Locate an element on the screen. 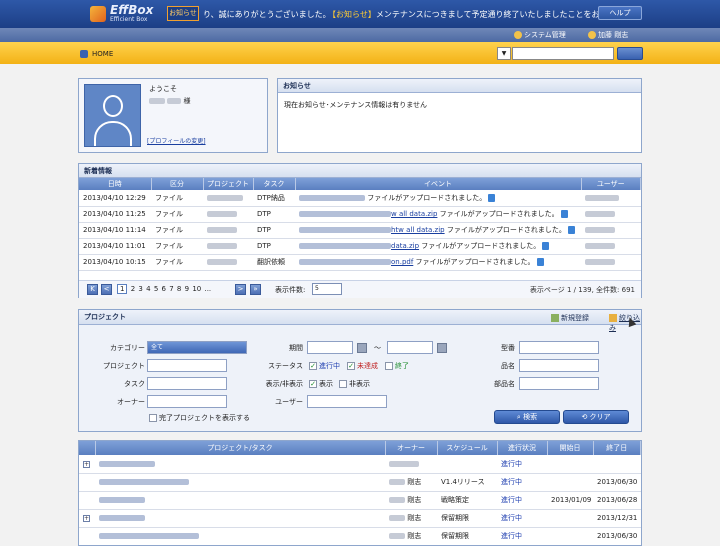  display-show-checkbox: ✓ 表示 is located at coordinates (321, 384).